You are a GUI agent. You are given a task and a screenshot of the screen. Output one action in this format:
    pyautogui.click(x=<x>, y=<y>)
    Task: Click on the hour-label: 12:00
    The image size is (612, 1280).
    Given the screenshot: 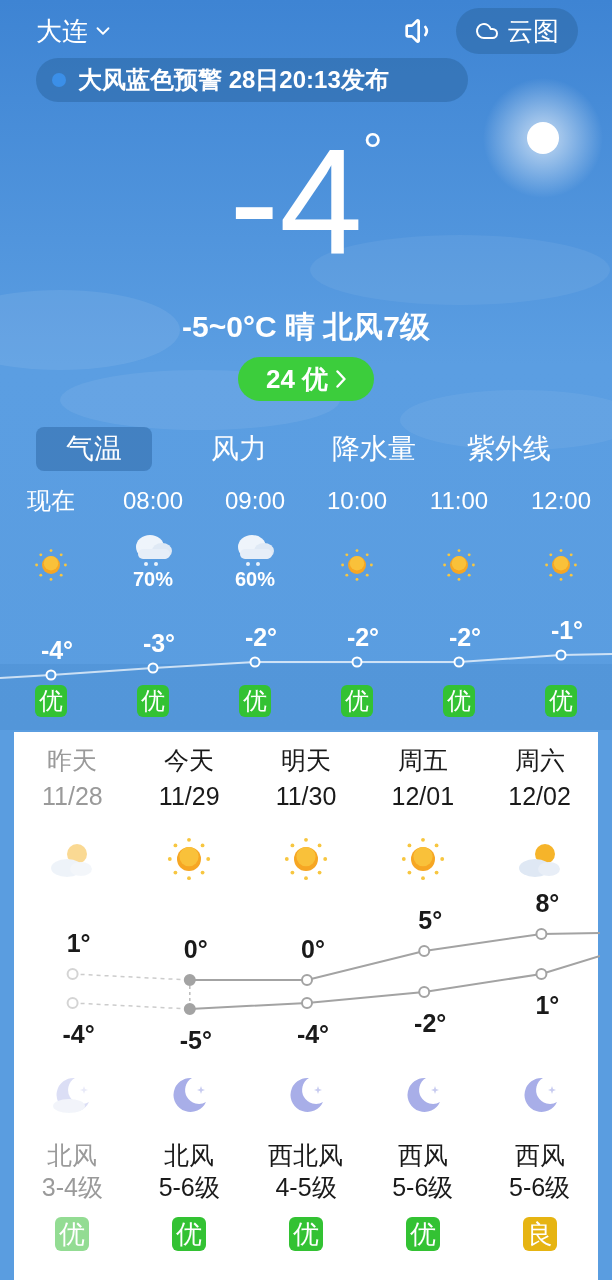 What is the action you would take?
    pyautogui.click(x=561, y=501)
    